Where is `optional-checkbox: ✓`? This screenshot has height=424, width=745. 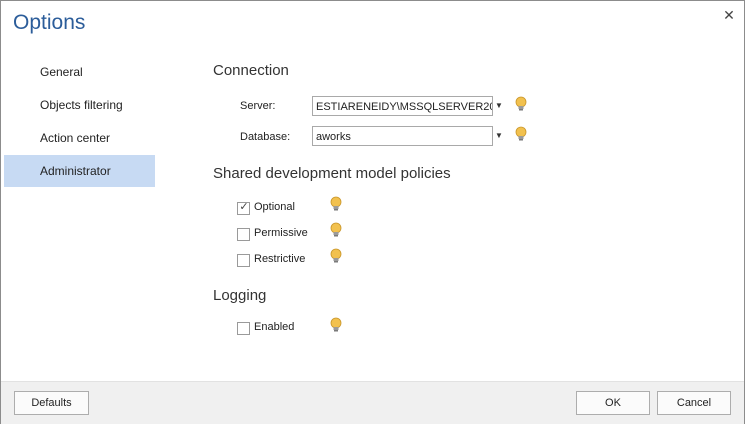 optional-checkbox: ✓ is located at coordinates (243, 208).